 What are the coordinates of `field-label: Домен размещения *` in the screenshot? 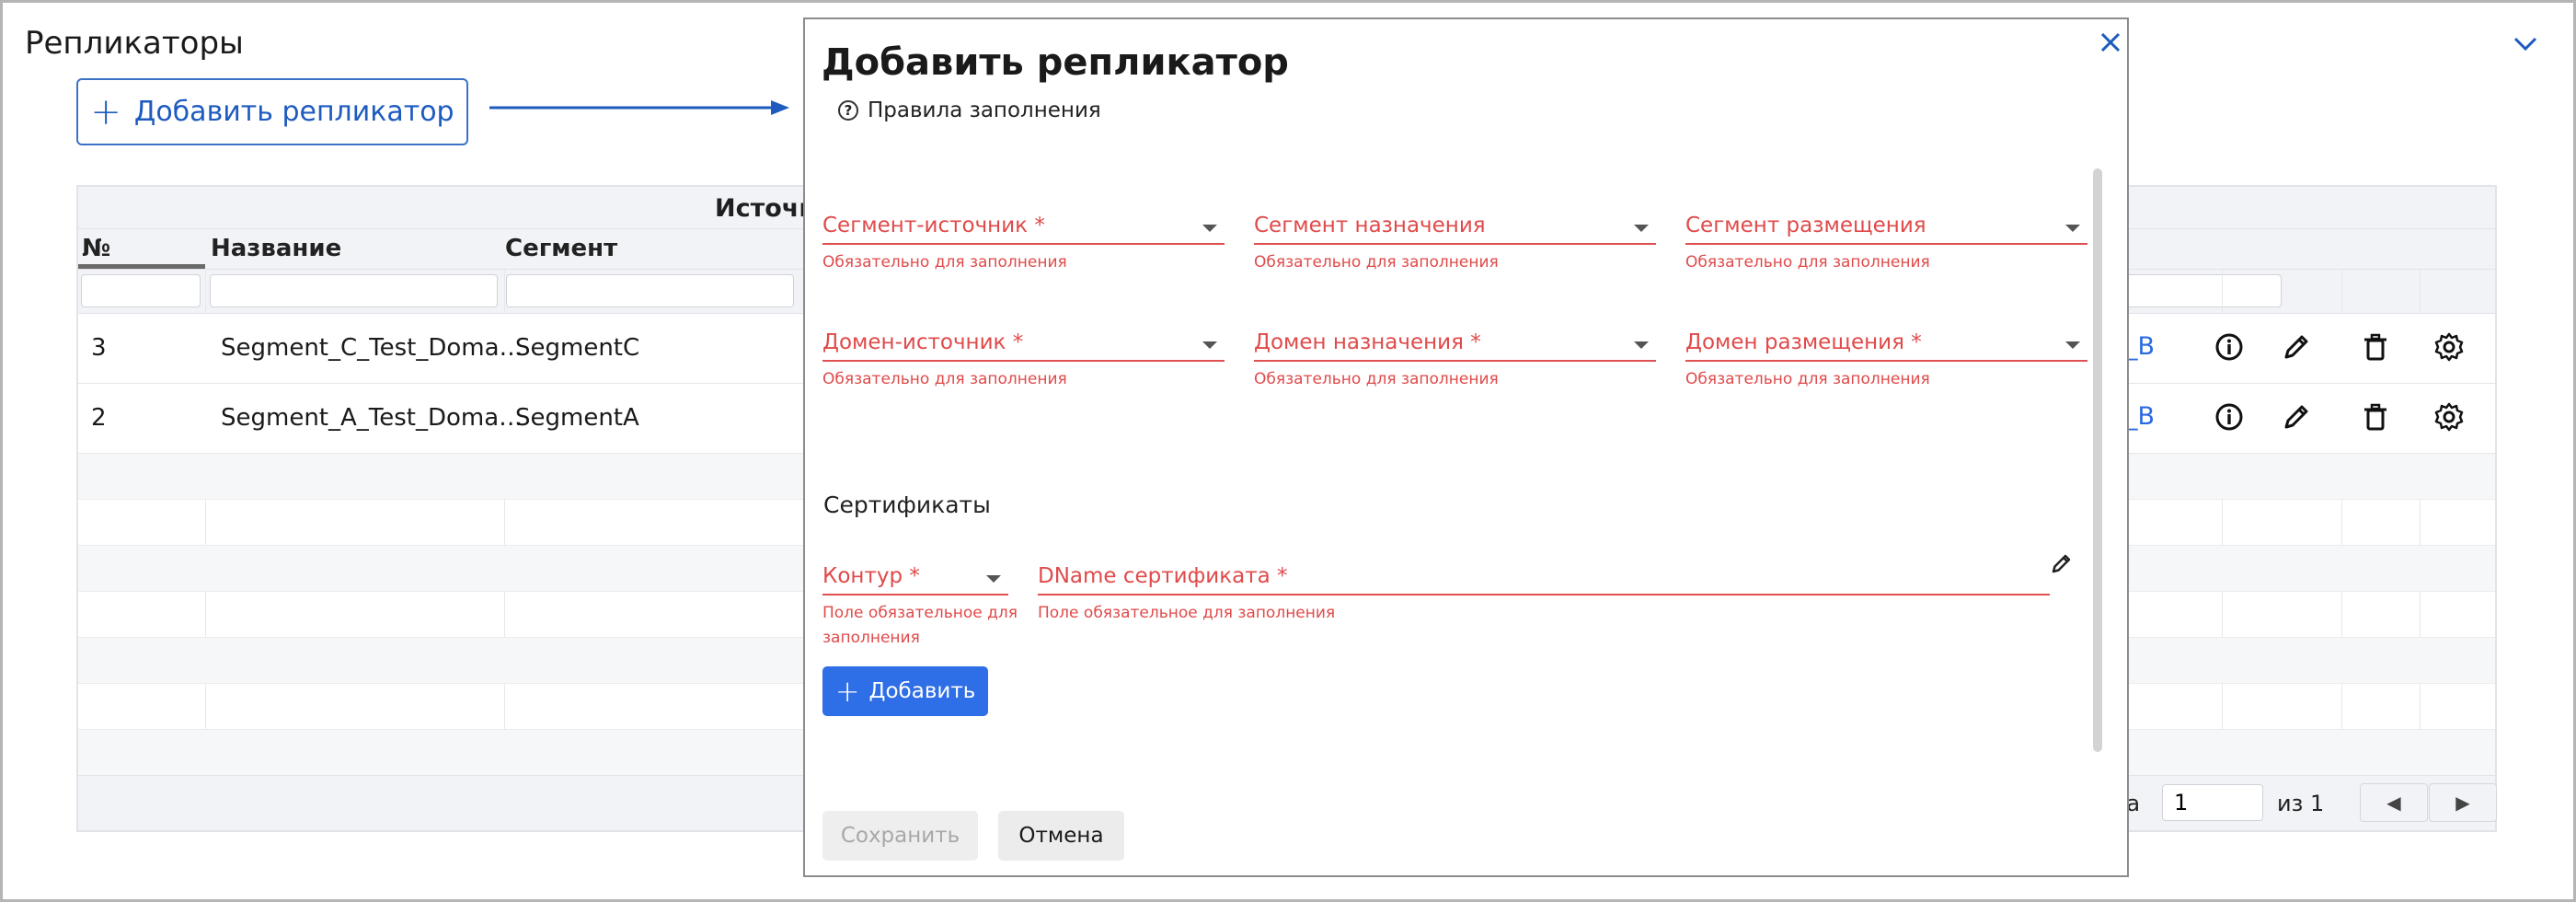 It's located at (1803, 342).